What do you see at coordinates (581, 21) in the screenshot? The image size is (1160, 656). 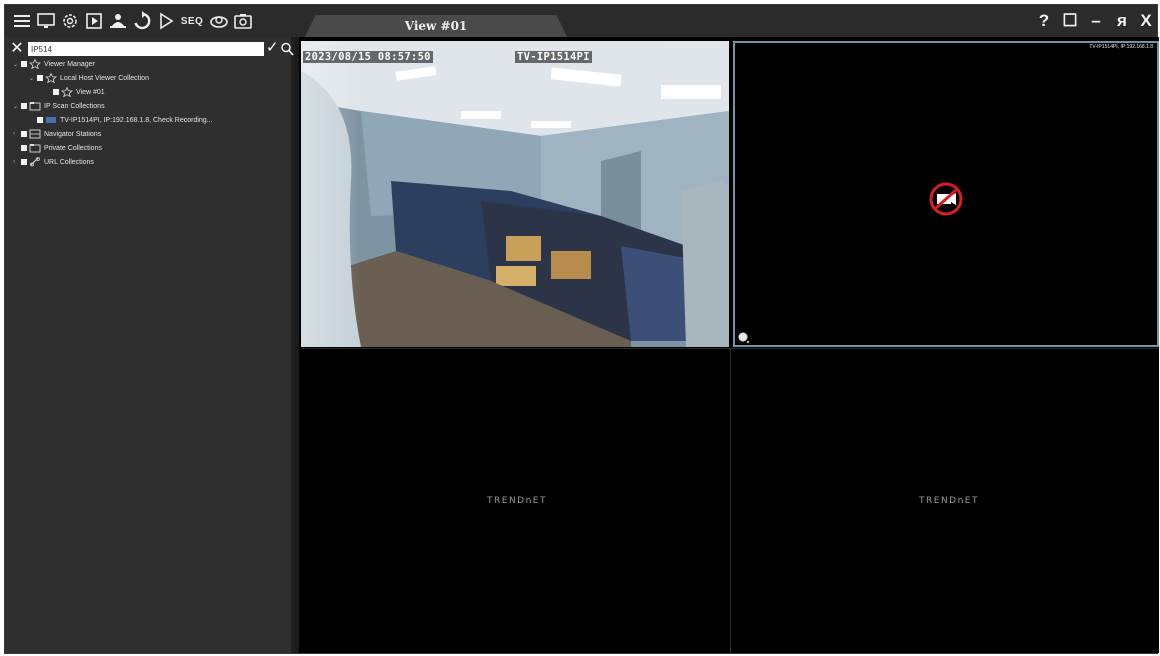 I see `top-toolbar: SEQ View #01 ? ☐ – ᴙ X` at bounding box center [581, 21].